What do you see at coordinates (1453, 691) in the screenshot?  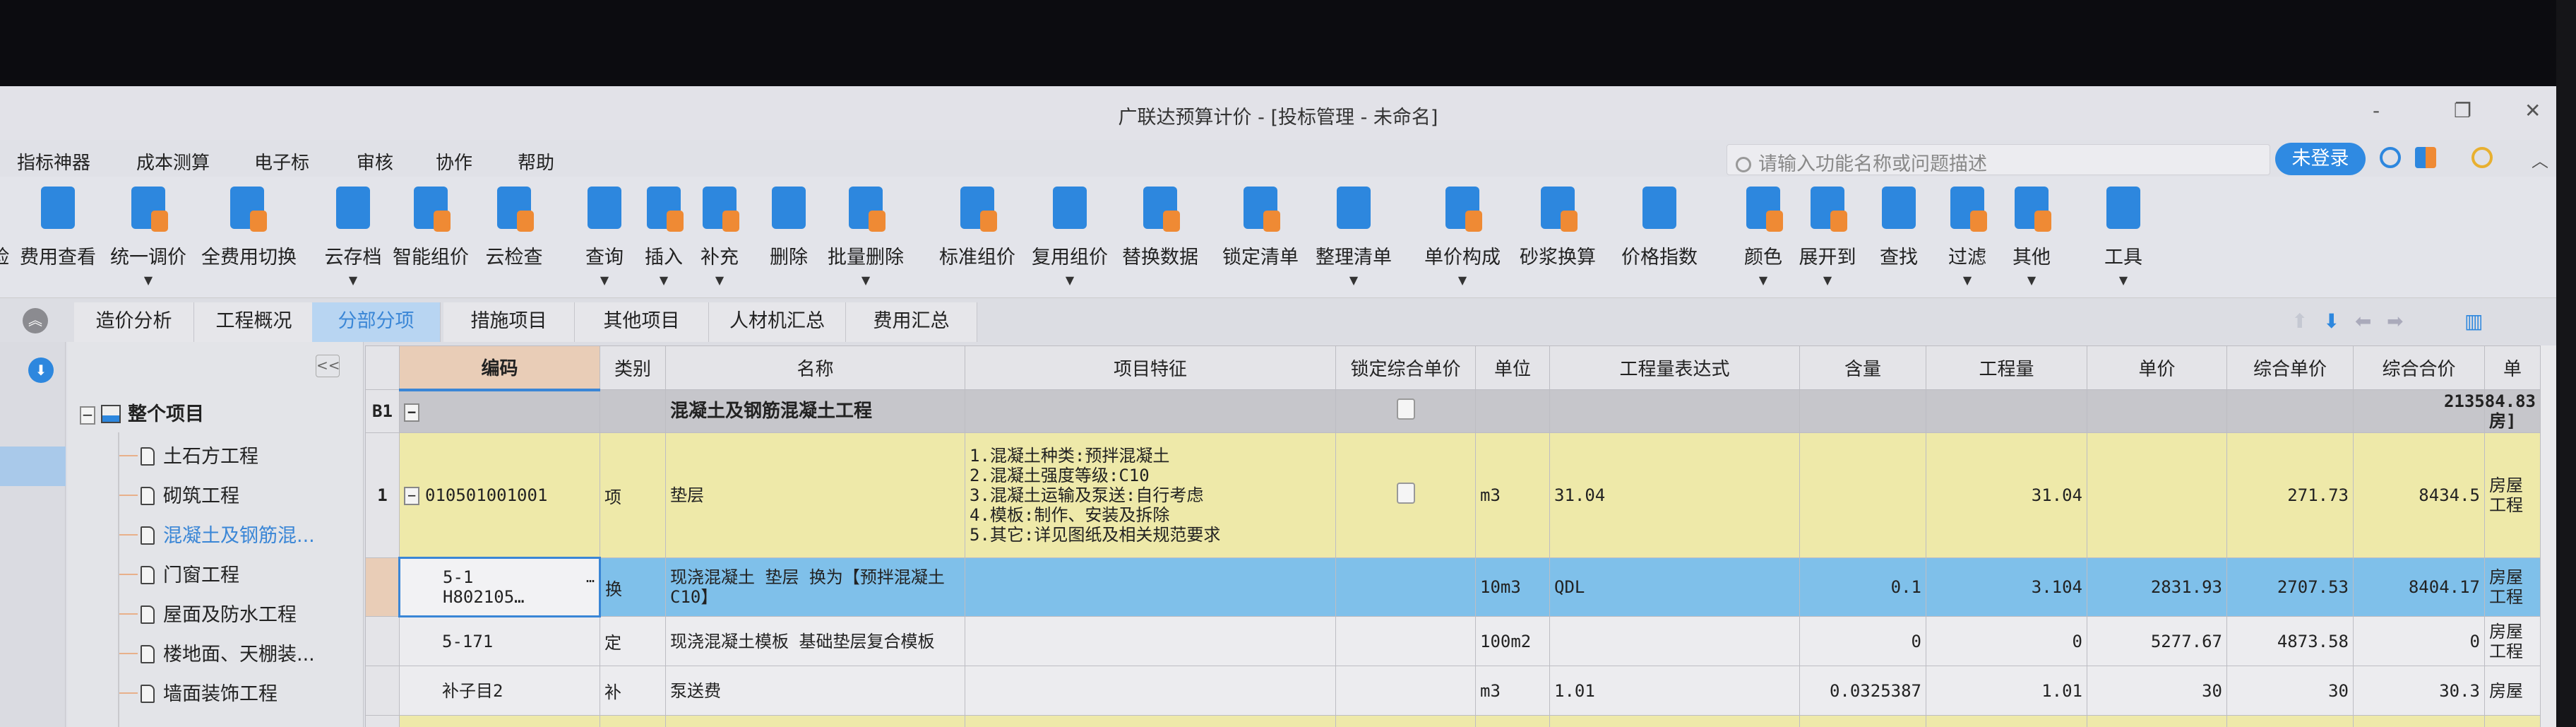 I see `table-row: 补子目2 补泵送费 m3 1.01 0.0325387 1.01 30 30 30.3 房屋` at bounding box center [1453, 691].